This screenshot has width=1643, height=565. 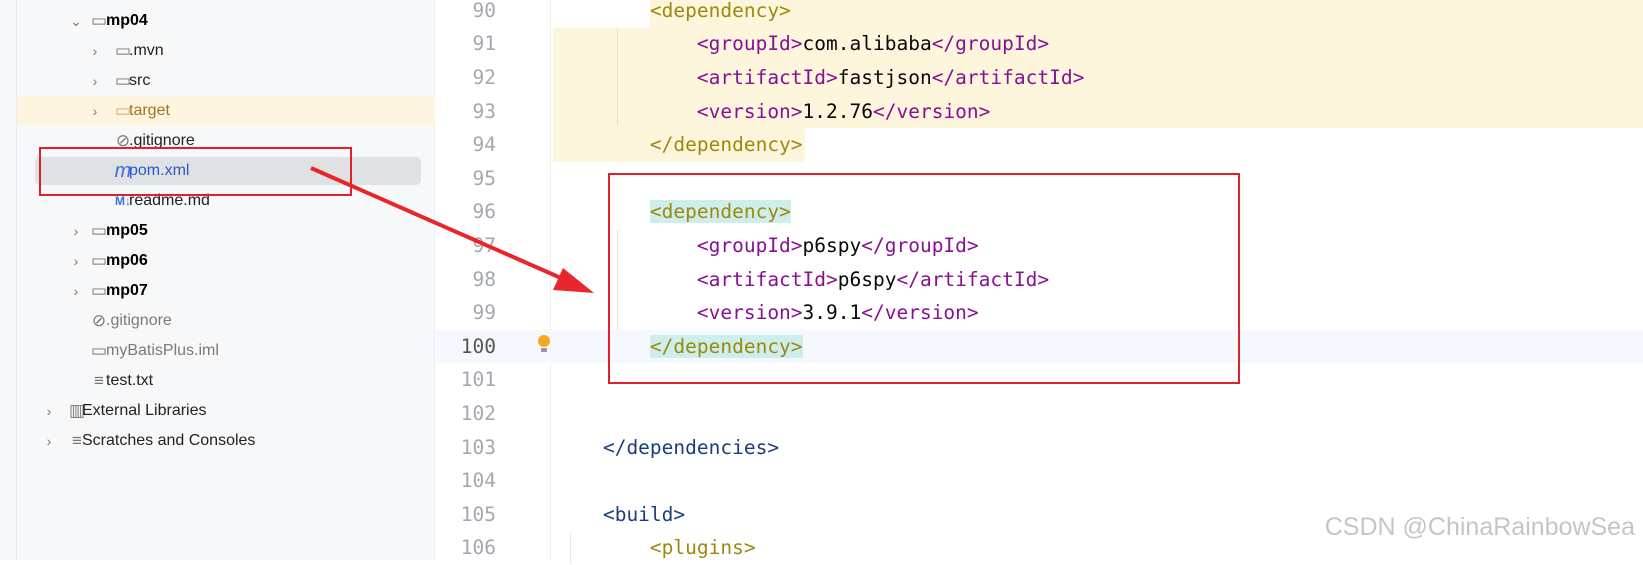 I want to click on arrow-head, so click(x=573, y=280).